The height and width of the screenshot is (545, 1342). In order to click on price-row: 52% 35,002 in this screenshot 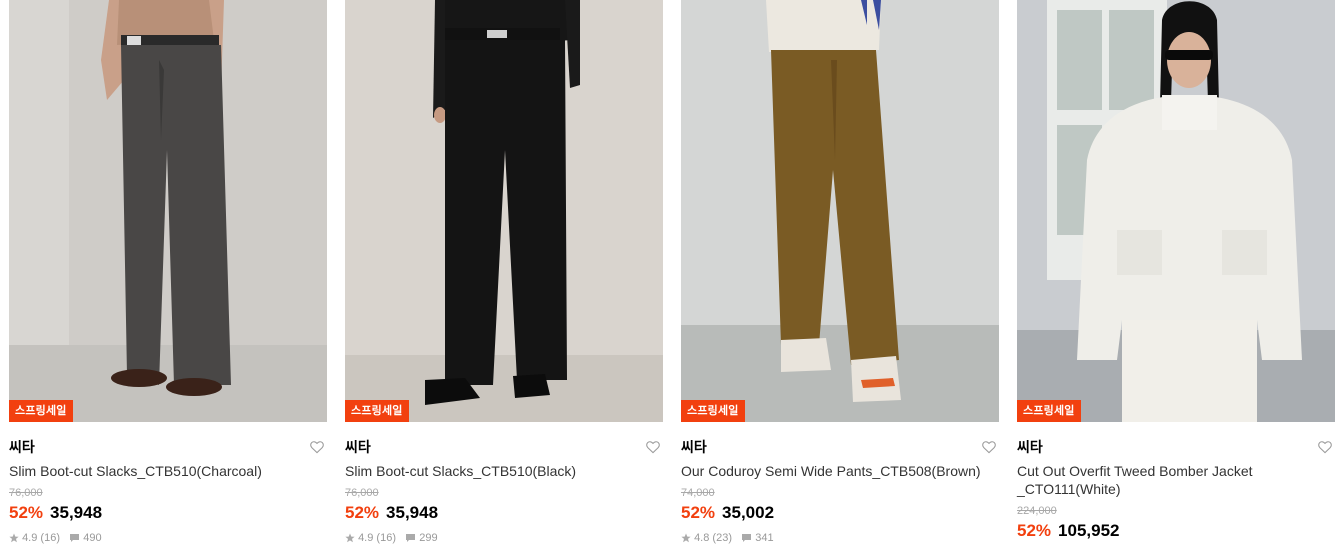, I will do `click(840, 513)`.